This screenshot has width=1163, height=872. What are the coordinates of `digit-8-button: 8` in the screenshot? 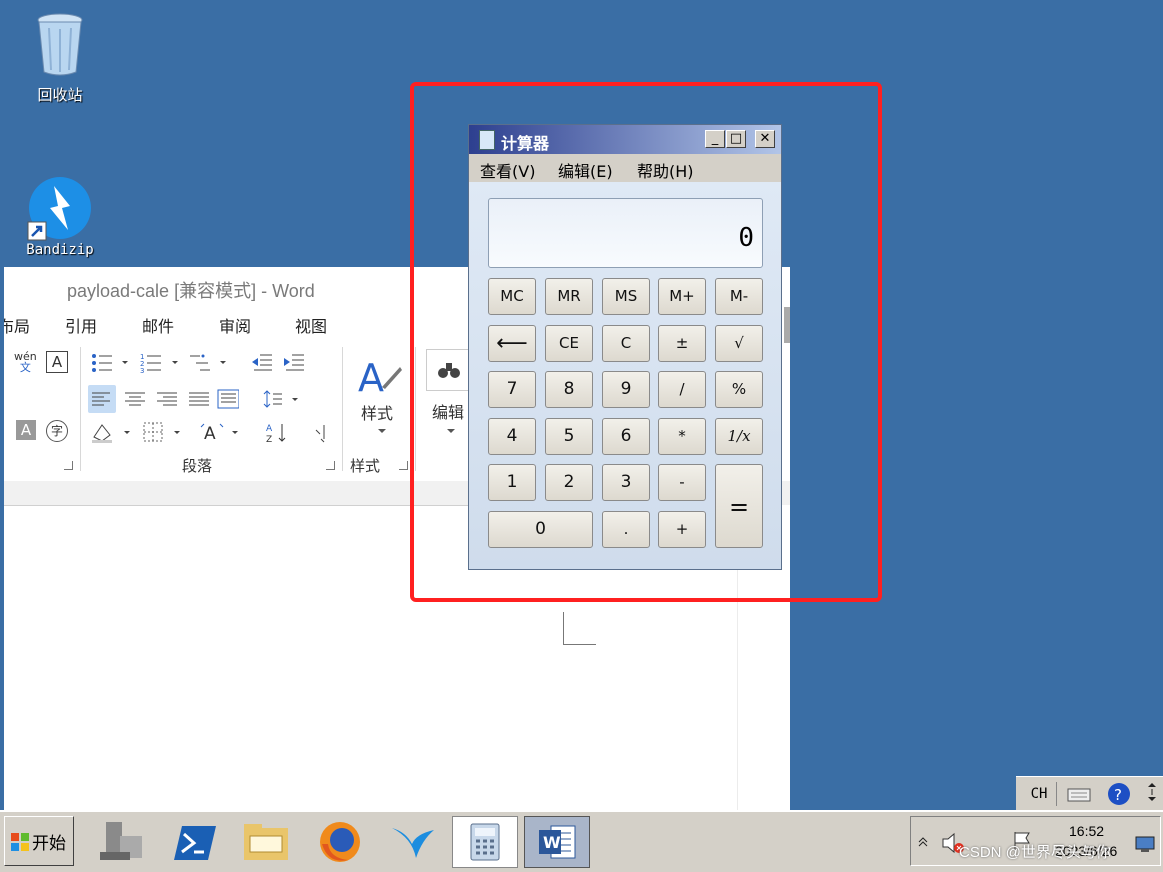 It's located at (569, 389).